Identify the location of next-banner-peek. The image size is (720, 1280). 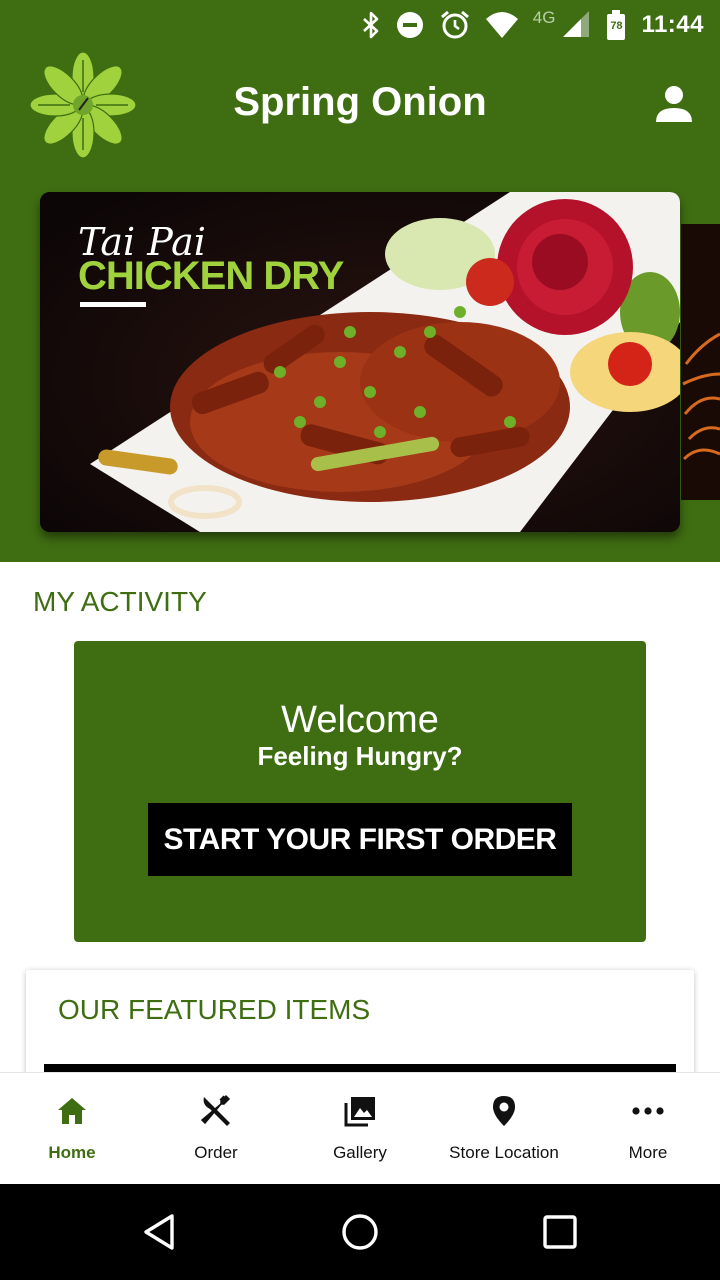
(700, 362).